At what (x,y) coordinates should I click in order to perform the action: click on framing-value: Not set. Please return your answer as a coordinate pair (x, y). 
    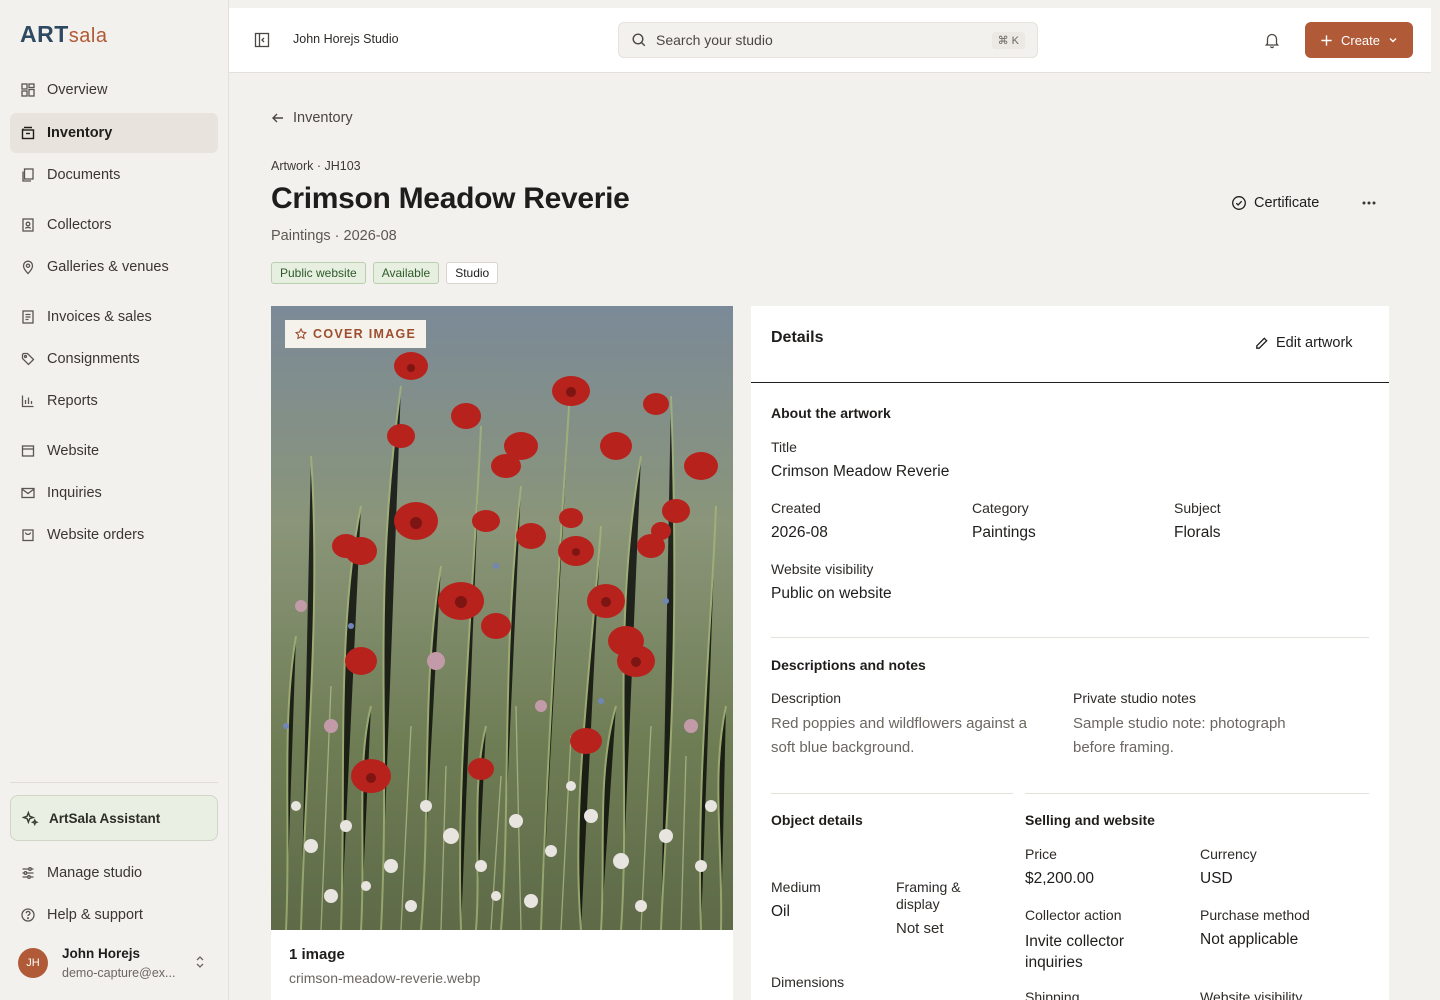
    Looking at the image, I should click on (920, 928).